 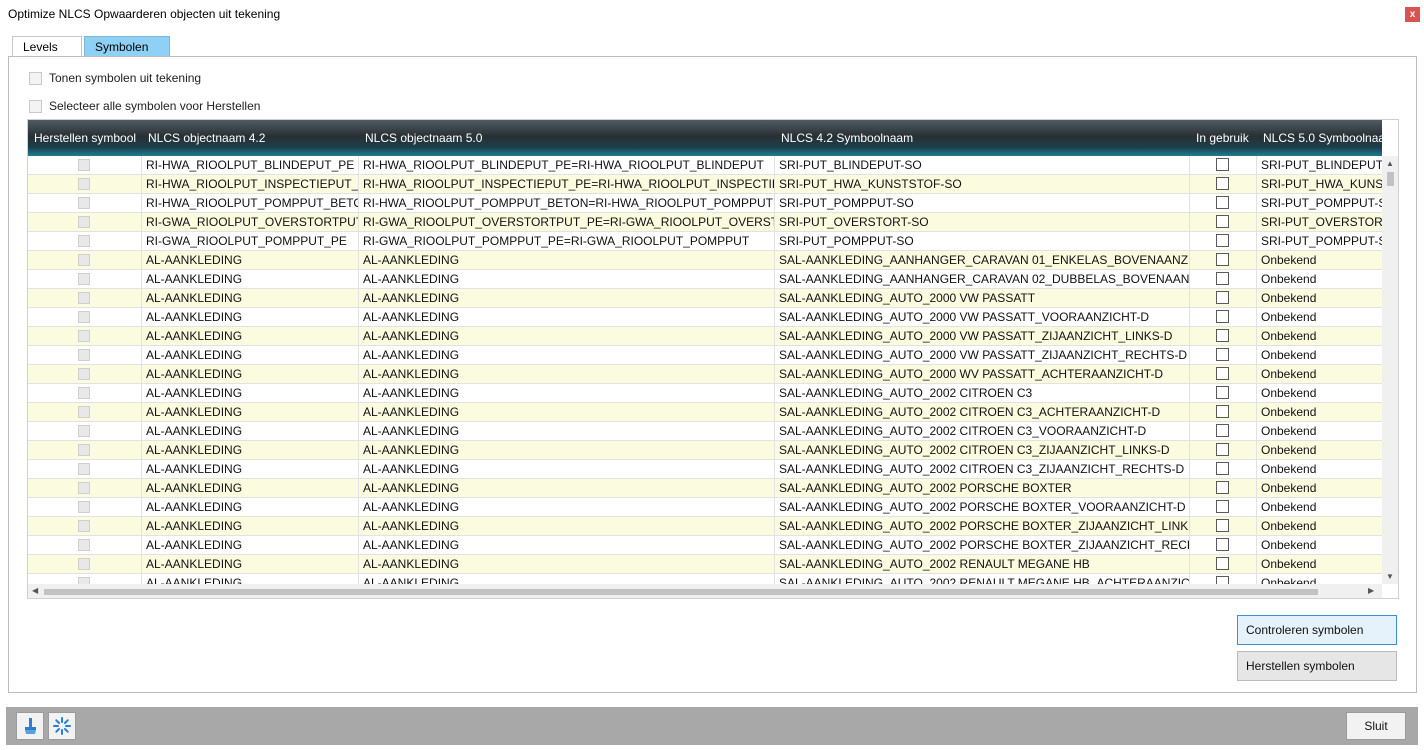 I want to click on horizontal-scrollbar: ◀ ▶, so click(x=705, y=591).